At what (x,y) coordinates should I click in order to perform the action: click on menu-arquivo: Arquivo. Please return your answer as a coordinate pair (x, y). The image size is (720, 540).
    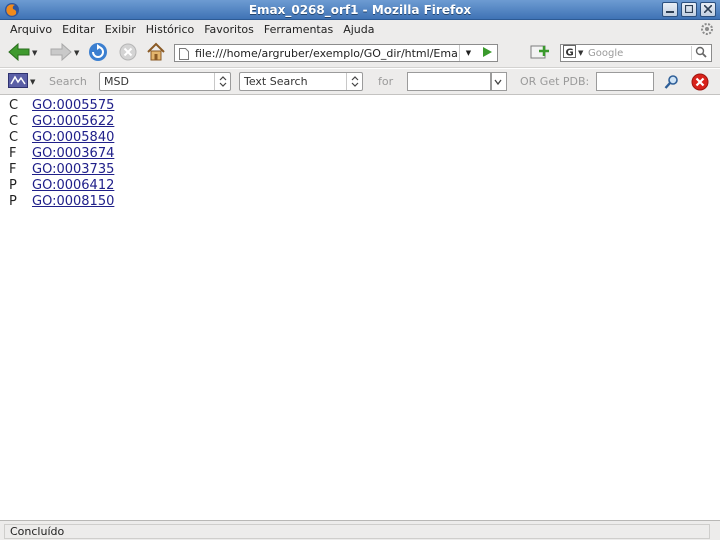
    Looking at the image, I should click on (31, 29).